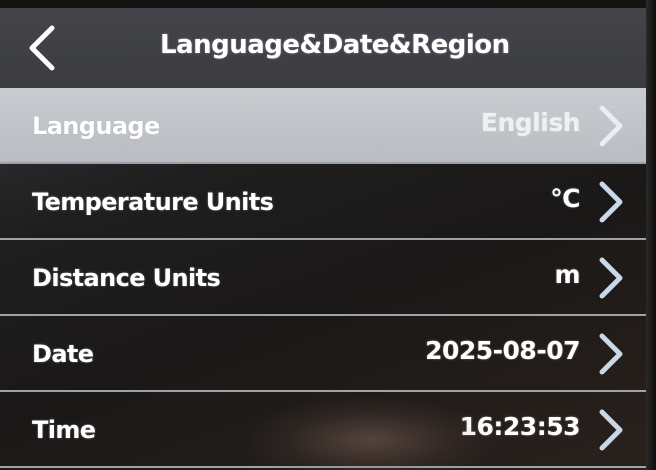 The image size is (656, 470). I want to click on row-value: 16:23:53, so click(520, 426).